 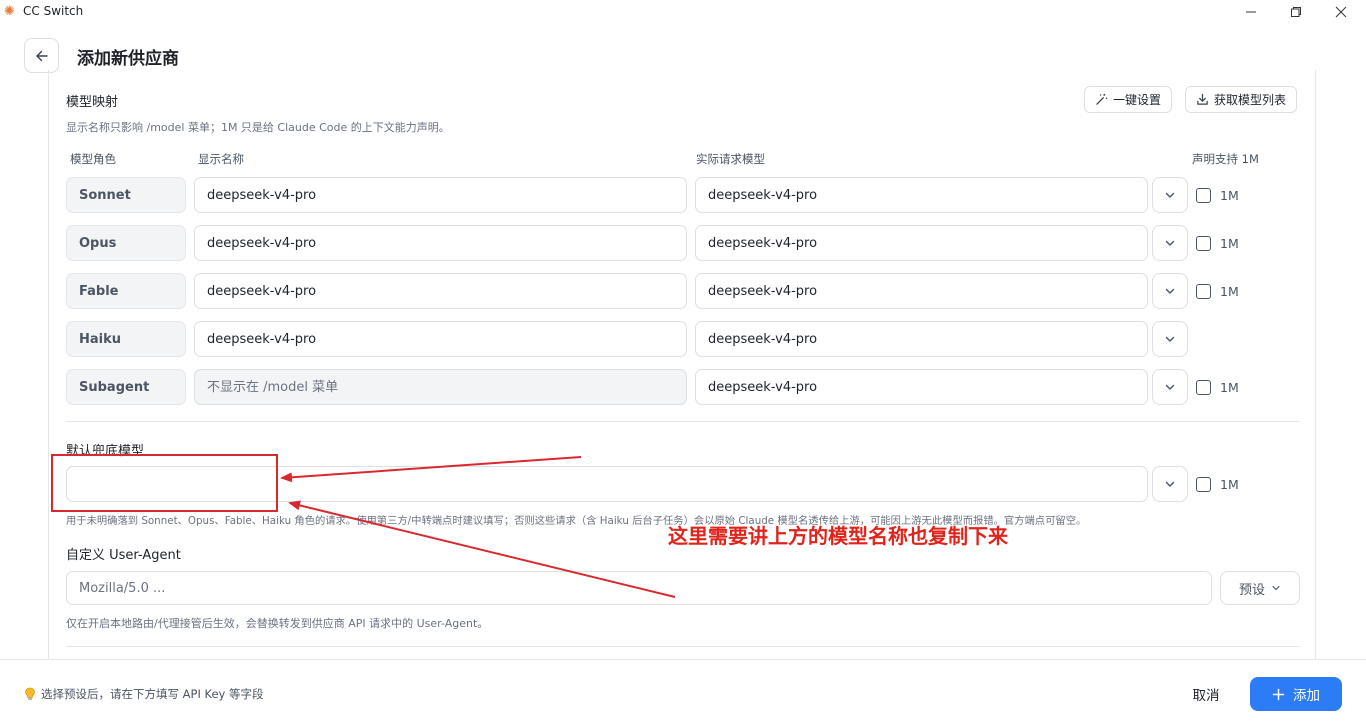 I want to click on fetch-model-list-label: 获取模型列表, so click(x=1250, y=100).